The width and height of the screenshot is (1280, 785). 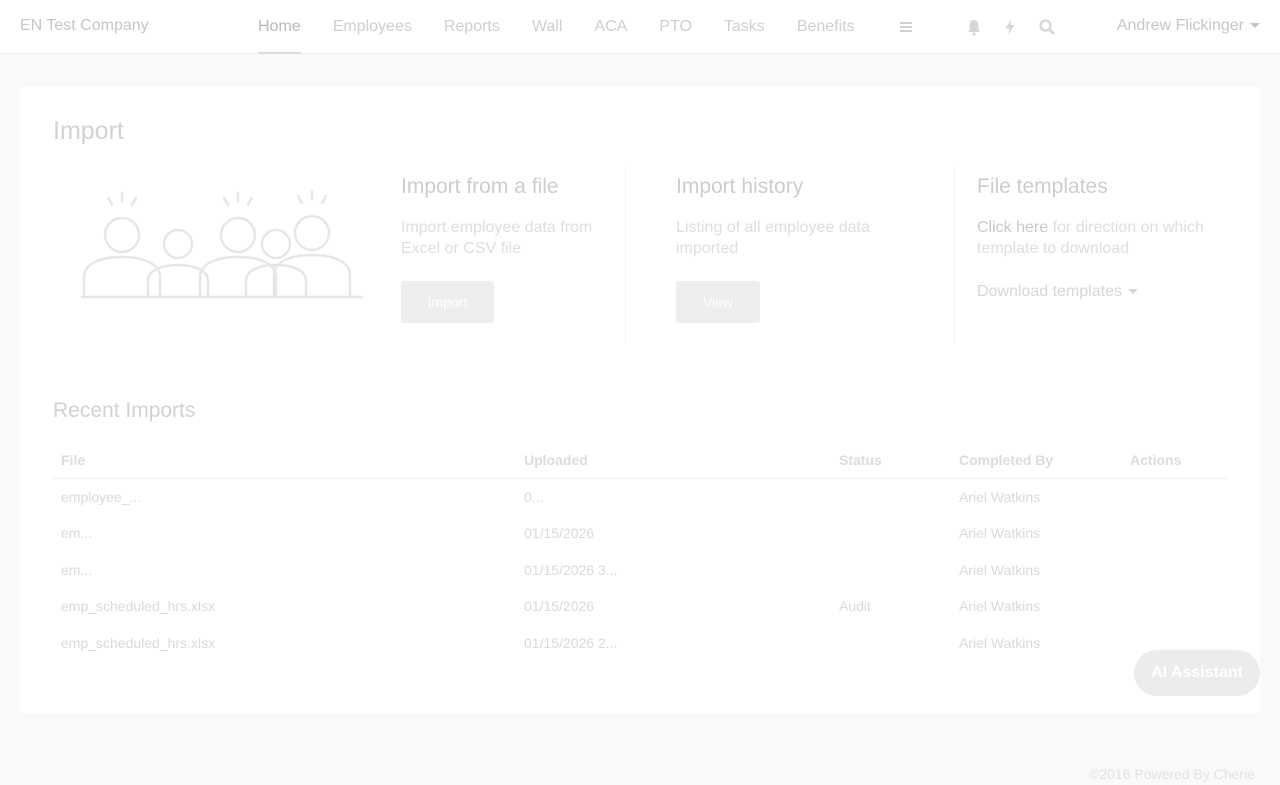 I want to click on column-actions: Actions, so click(x=1156, y=460).